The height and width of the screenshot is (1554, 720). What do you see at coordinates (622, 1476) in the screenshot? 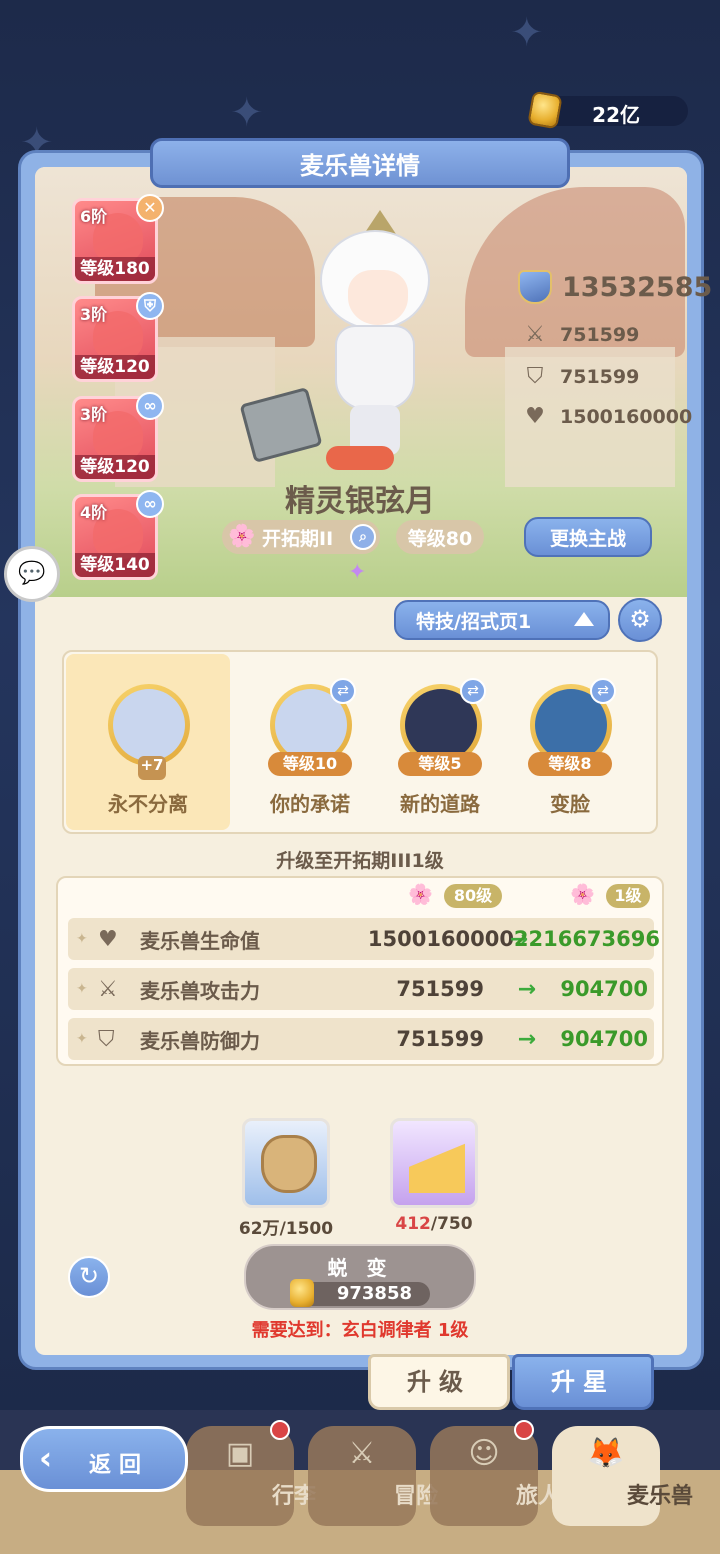
I see `nav-beasts: 🦊 麦乐兽` at bounding box center [622, 1476].